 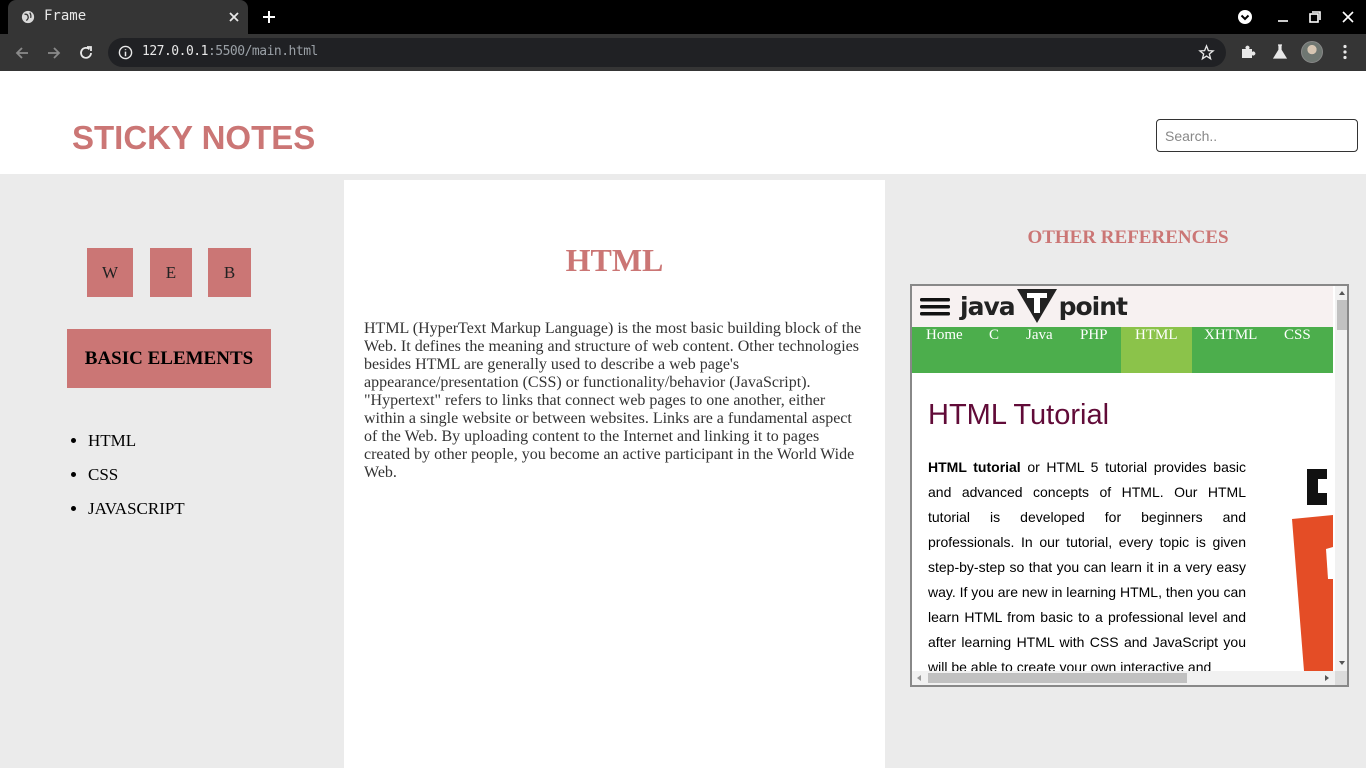 What do you see at coordinates (1348, 17) in the screenshot?
I see `close-window-icon` at bounding box center [1348, 17].